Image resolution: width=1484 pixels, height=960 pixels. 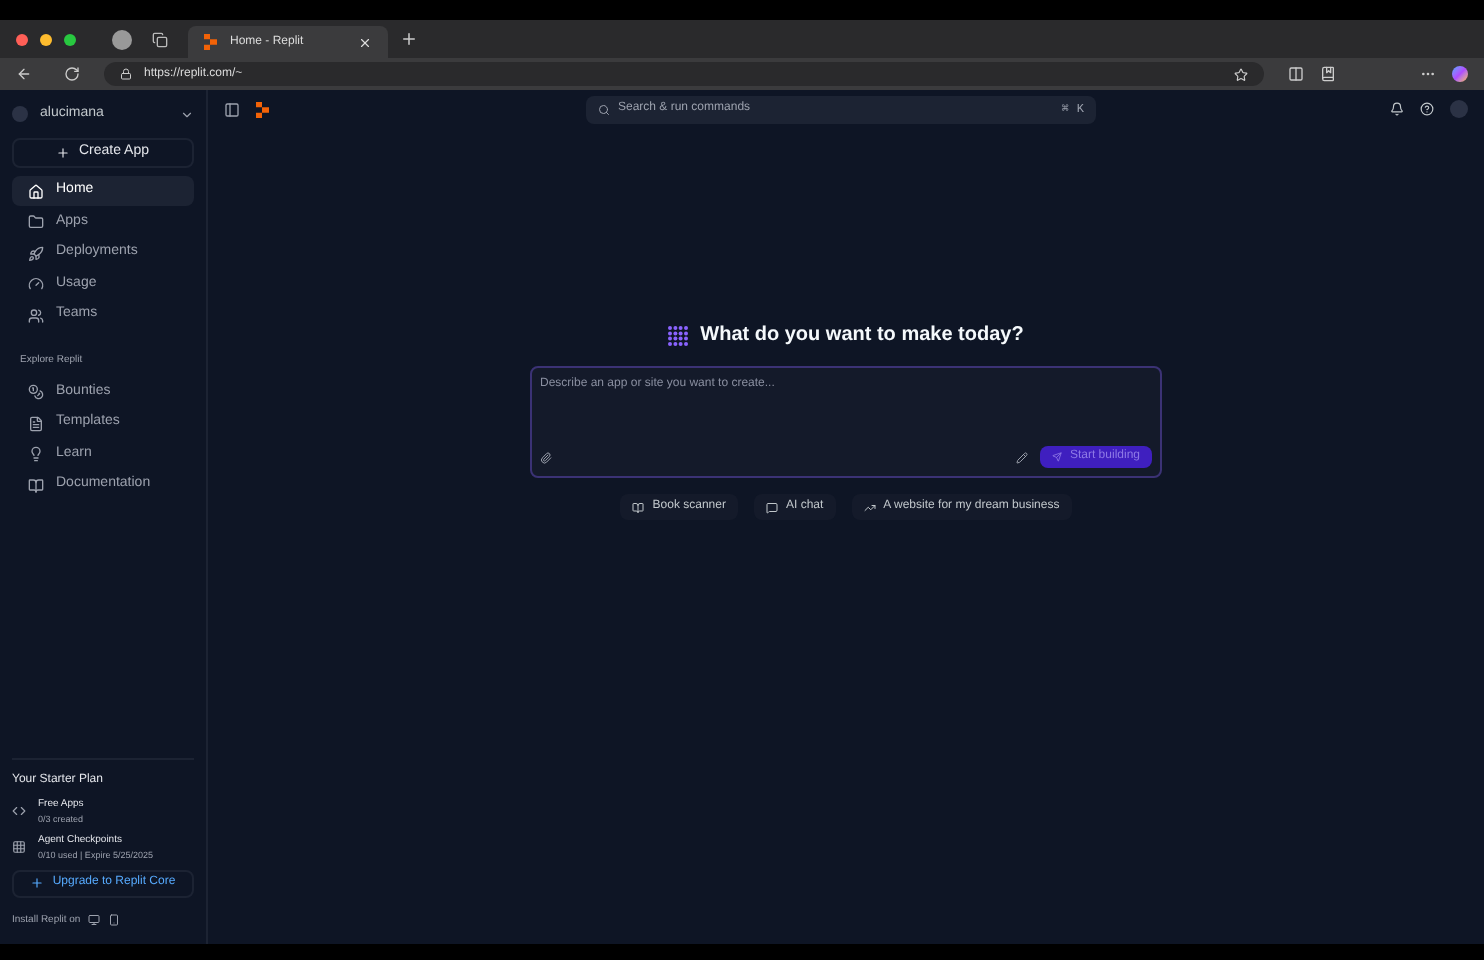 I want to click on file-icon, so click(x=36, y=423).